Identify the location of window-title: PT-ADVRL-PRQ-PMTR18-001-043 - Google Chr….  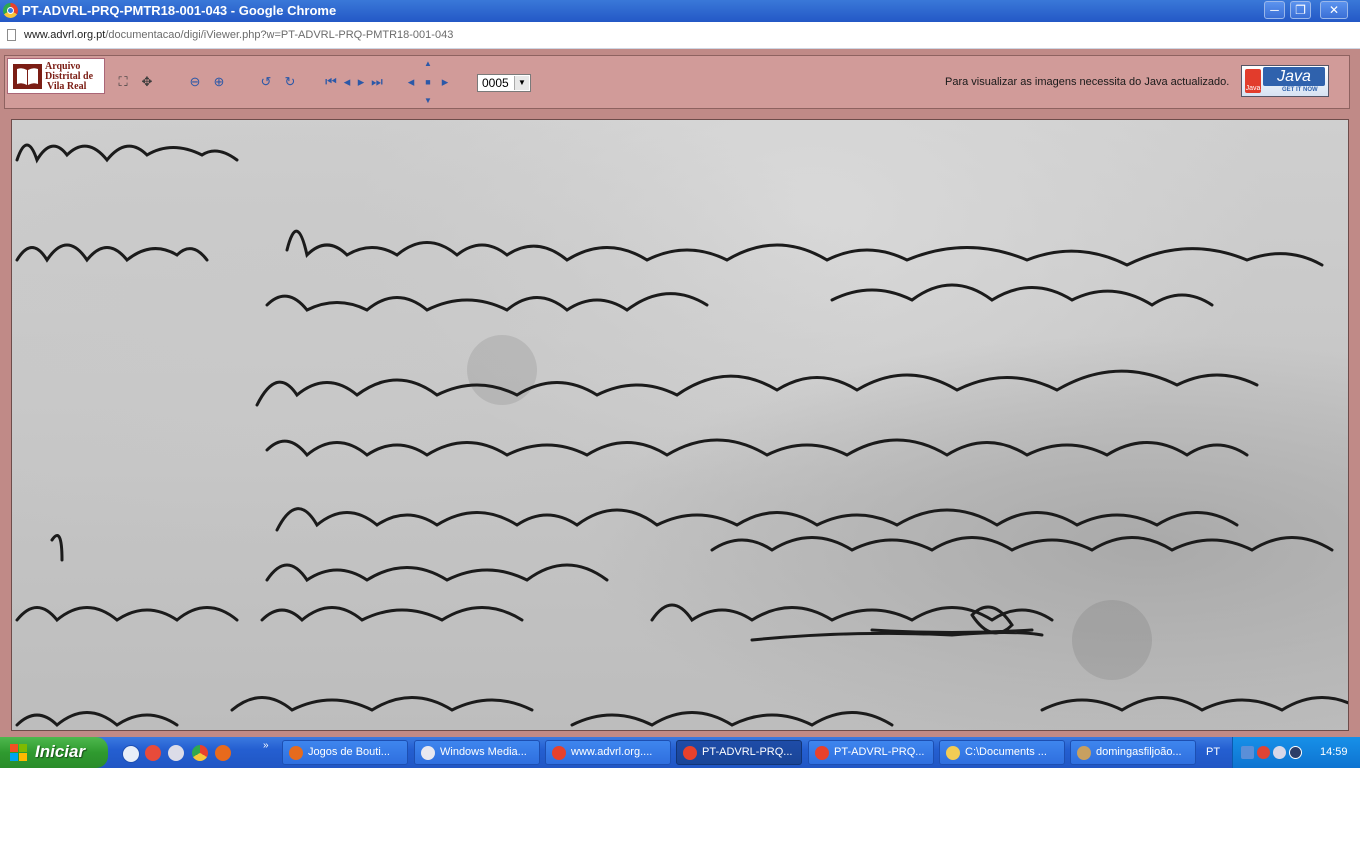
(179, 10).